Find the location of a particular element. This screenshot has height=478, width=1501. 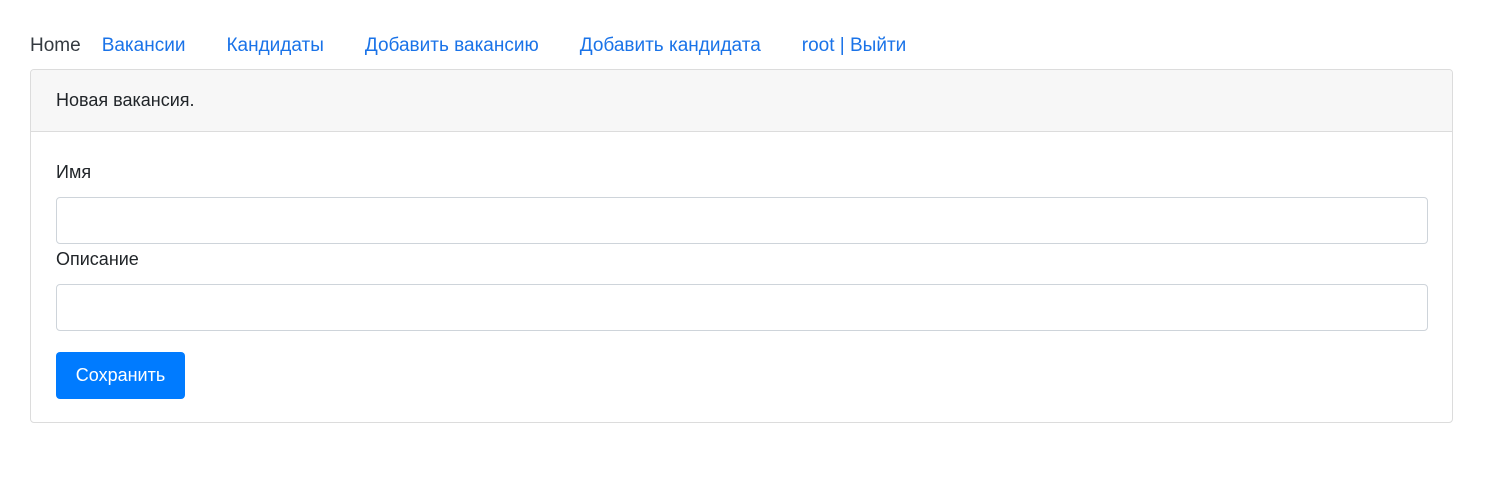

description-input is located at coordinates (742, 307).